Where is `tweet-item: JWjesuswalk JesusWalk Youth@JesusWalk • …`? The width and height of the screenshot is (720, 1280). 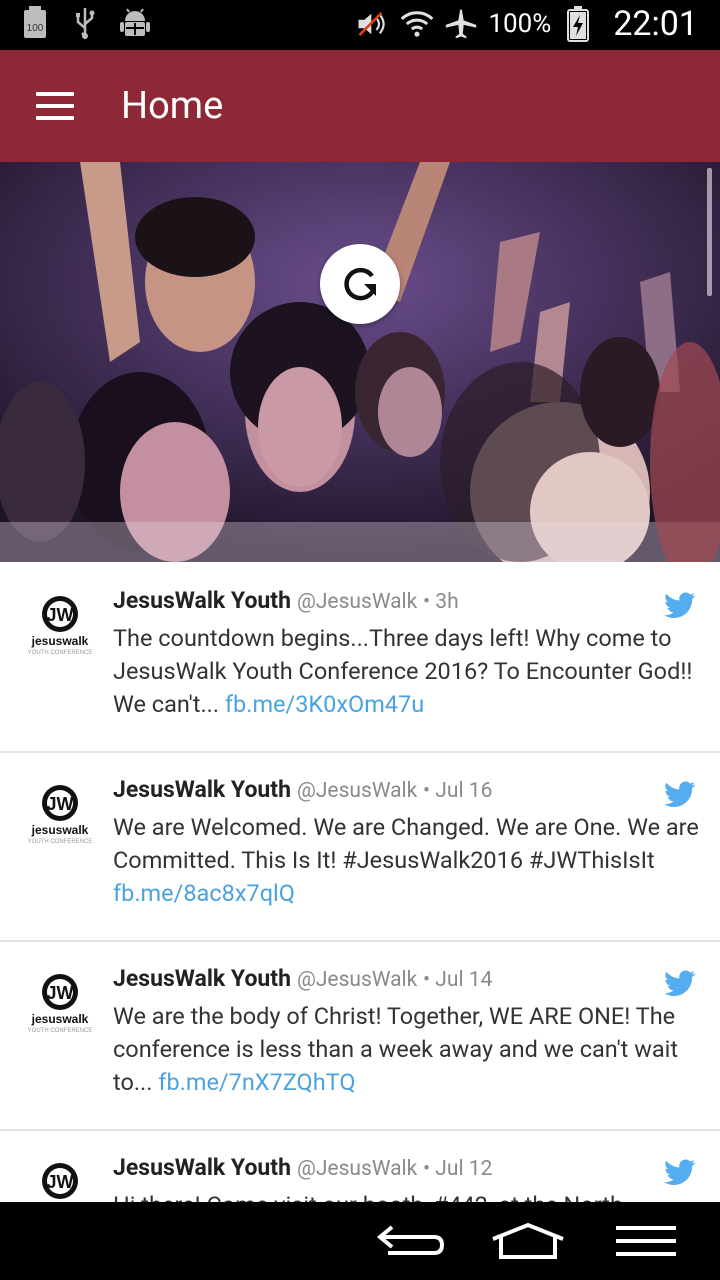
tweet-item: JWjesuswalk JesusWalk Youth@JesusWalk • … is located at coordinates (360, 1165).